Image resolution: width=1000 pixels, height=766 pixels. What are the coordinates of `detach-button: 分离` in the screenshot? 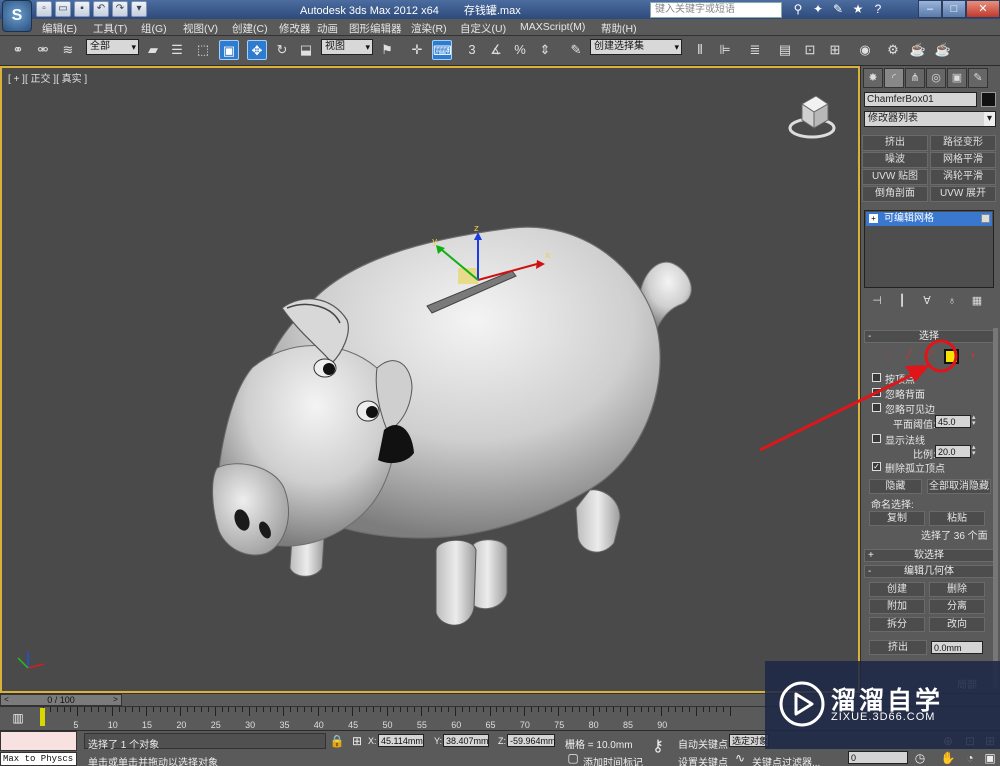 It's located at (957, 606).